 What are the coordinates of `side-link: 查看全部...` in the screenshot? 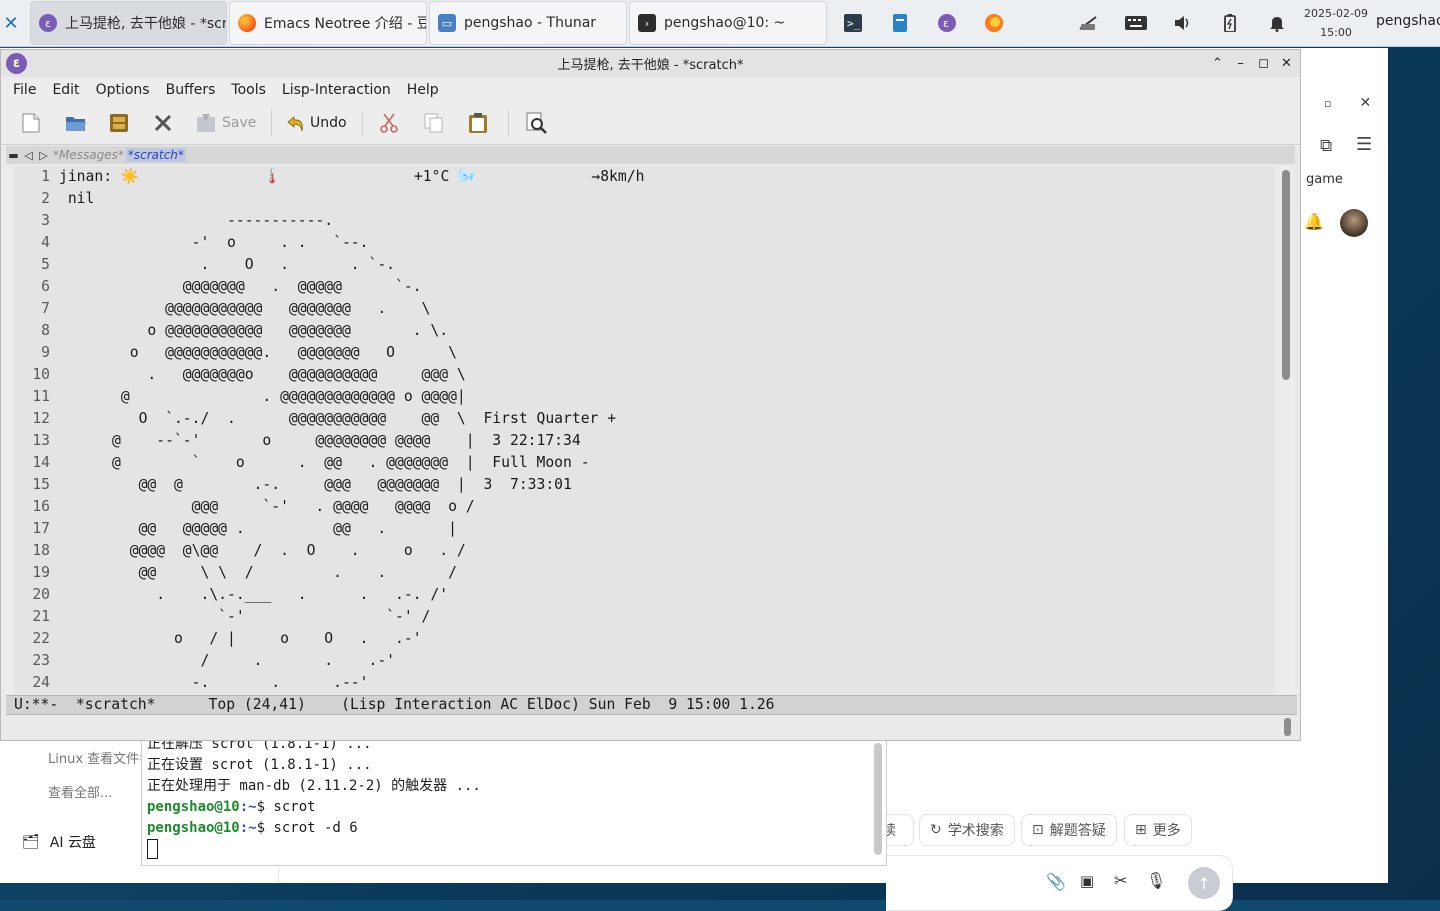 It's located at (80, 791).